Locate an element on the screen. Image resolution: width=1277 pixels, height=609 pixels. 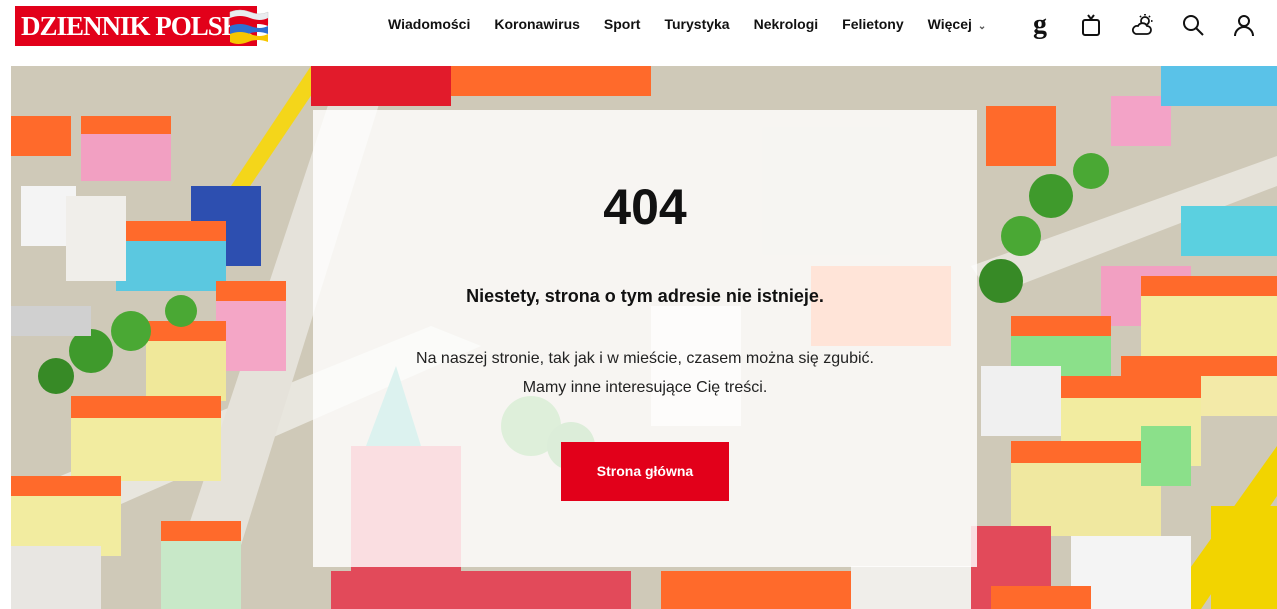
nav-item-felietony: Felietony is located at coordinates (872, 25).